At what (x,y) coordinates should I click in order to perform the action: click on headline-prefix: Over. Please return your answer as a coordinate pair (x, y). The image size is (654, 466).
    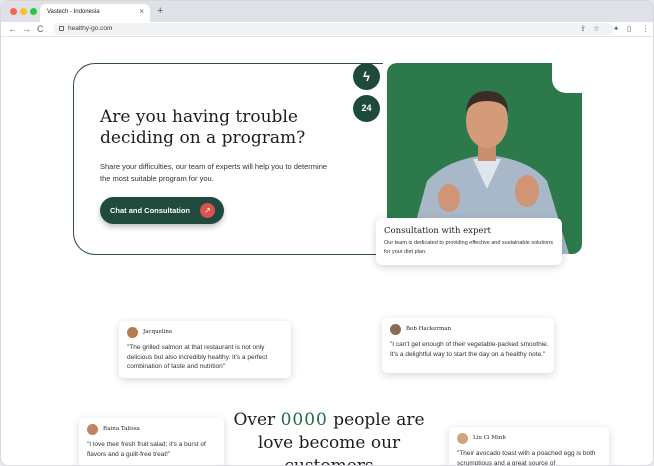
    Looking at the image, I should click on (254, 420).